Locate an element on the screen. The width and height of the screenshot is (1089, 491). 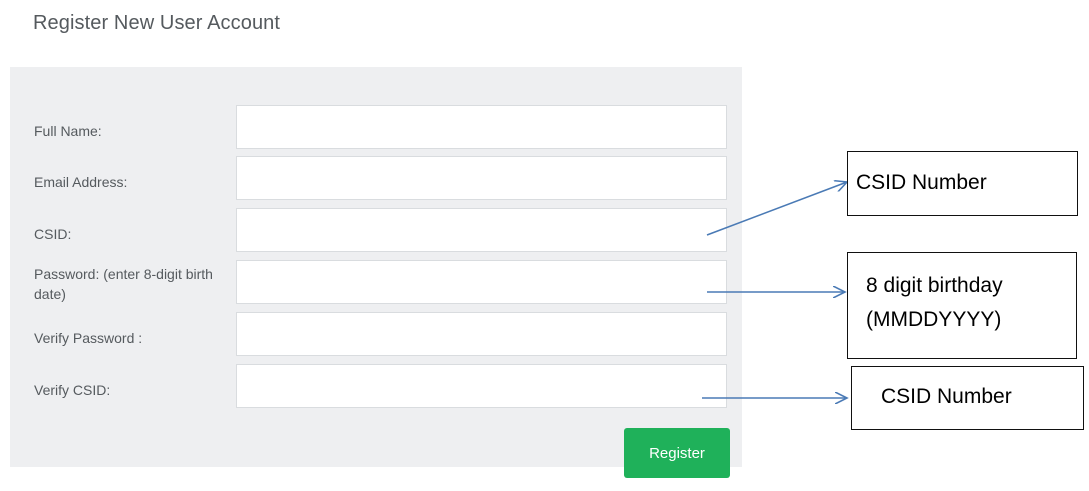
csid-arrow is located at coordinates (776, 209).